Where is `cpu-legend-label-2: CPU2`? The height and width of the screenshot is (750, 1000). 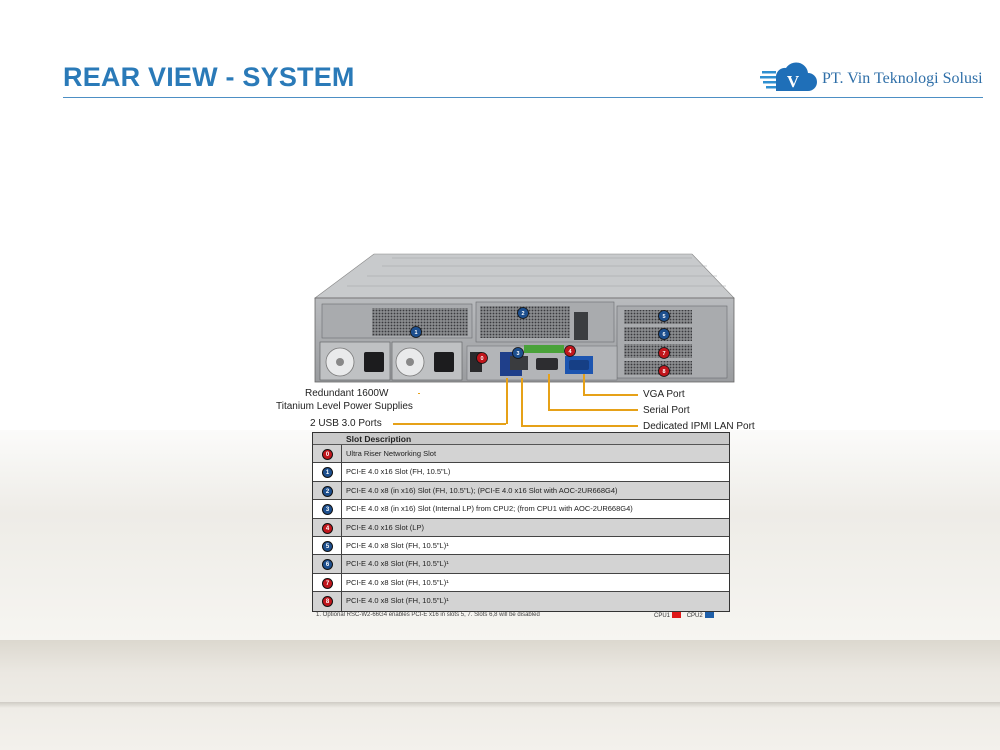 cpu-legend-label-2: CPU2 is located at coordinates (694, 616).